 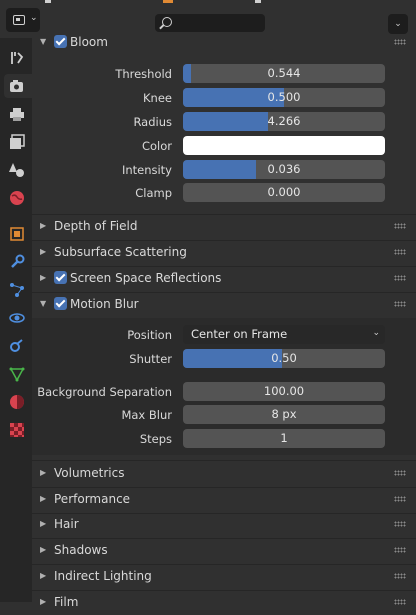 I want to click on shutter-label: Shutter, so click(x=150, y=359).